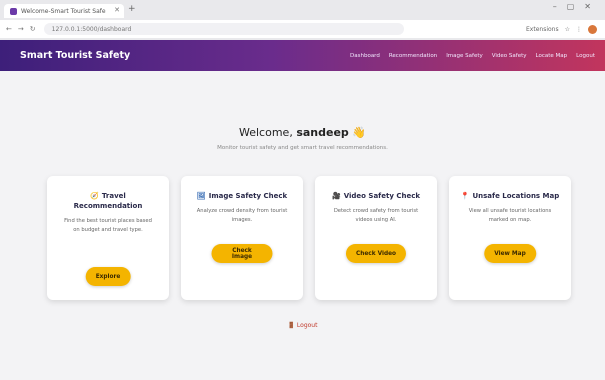 The image size is (605, 380). I want to click on window-controls: –▢✕, so click(577, 6).